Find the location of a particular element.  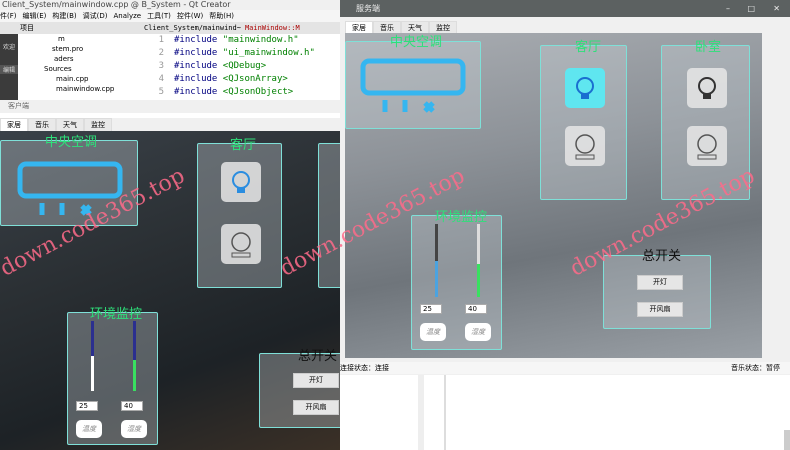

line-number: 5 is located at coordinates (161, 92).